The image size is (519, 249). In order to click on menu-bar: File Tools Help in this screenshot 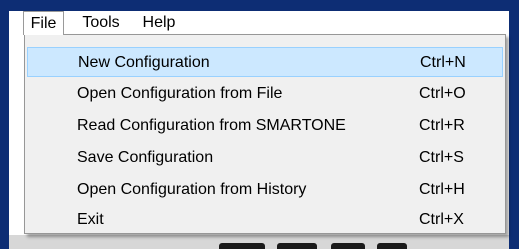, I will do `click(259, 23)`.